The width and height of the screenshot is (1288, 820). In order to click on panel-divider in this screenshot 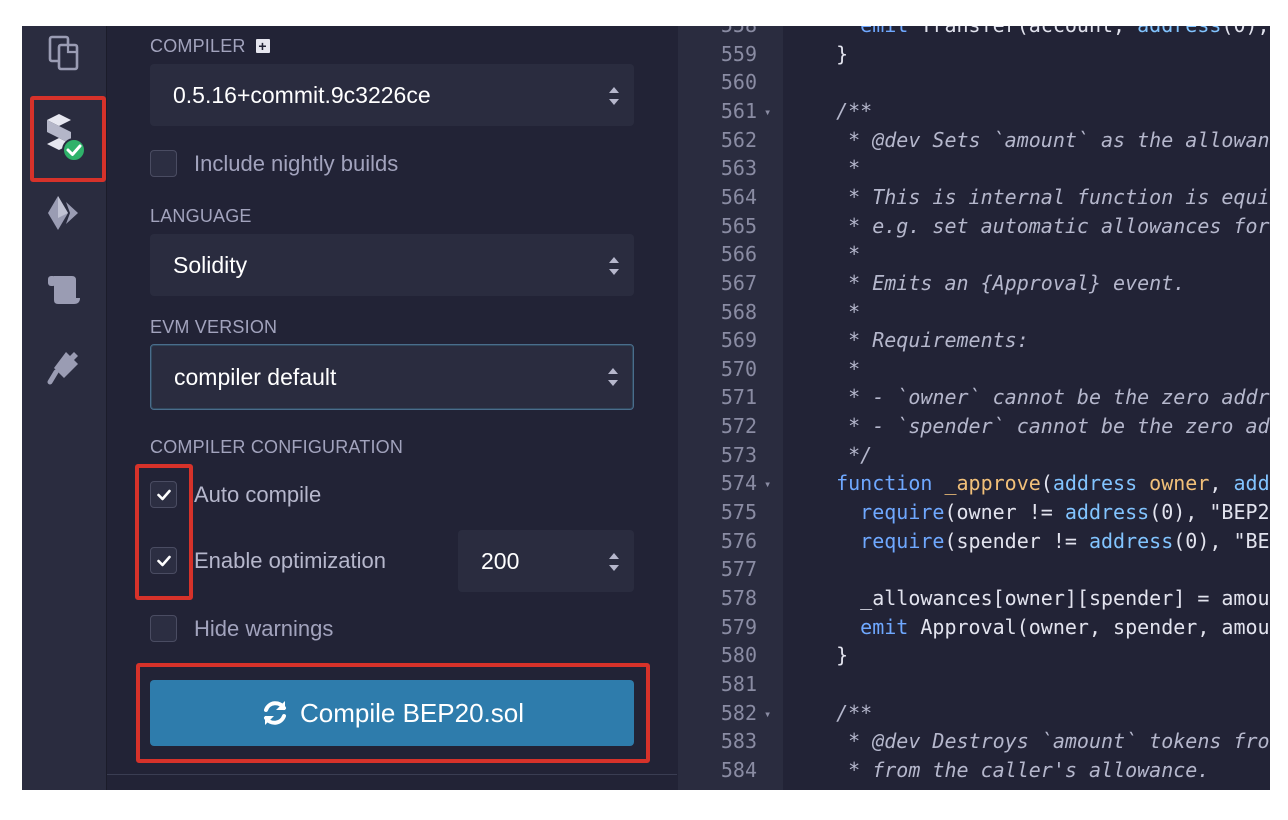, I will do `click(392, 774)`.